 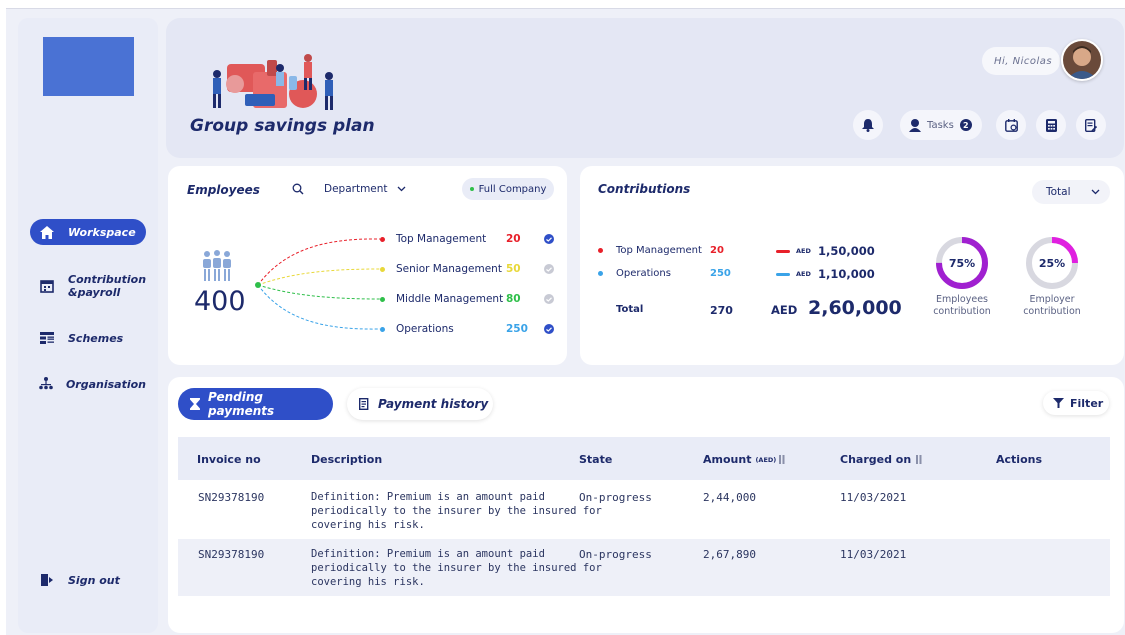 What do you see at coordinates (441, 239) in the screenshot?
I see `group-label-top-management: Top Management` at bounding box center [441, 239].